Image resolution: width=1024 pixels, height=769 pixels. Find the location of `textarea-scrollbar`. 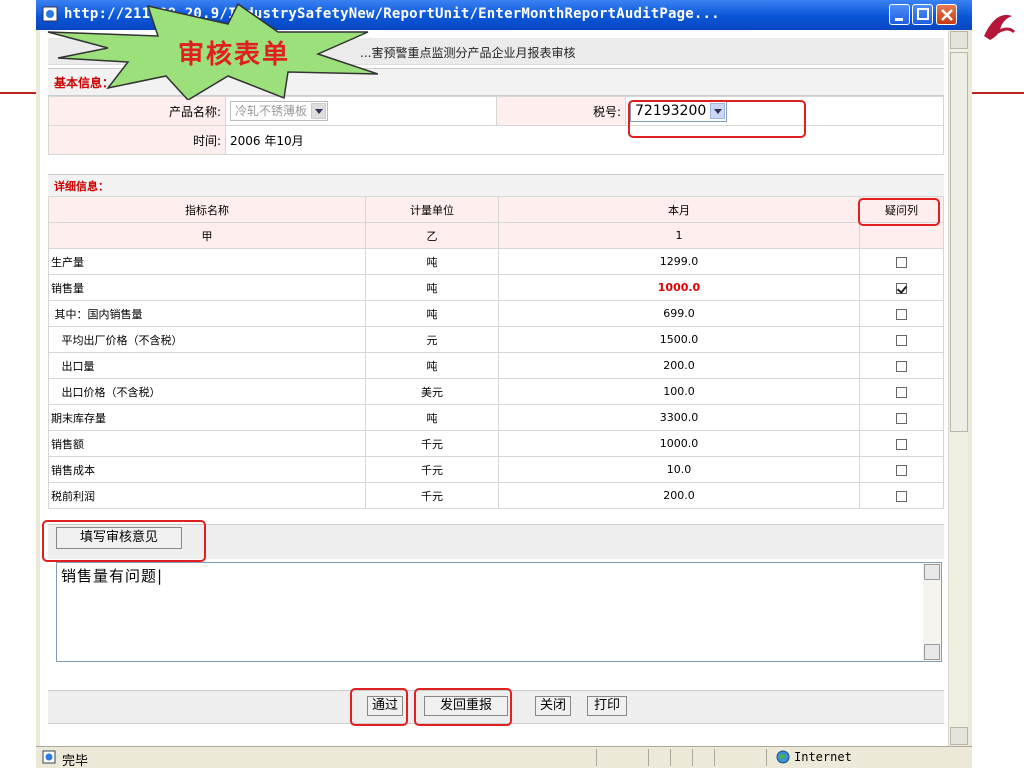

textarea-scrollbar is located at coordinates (932, 612).